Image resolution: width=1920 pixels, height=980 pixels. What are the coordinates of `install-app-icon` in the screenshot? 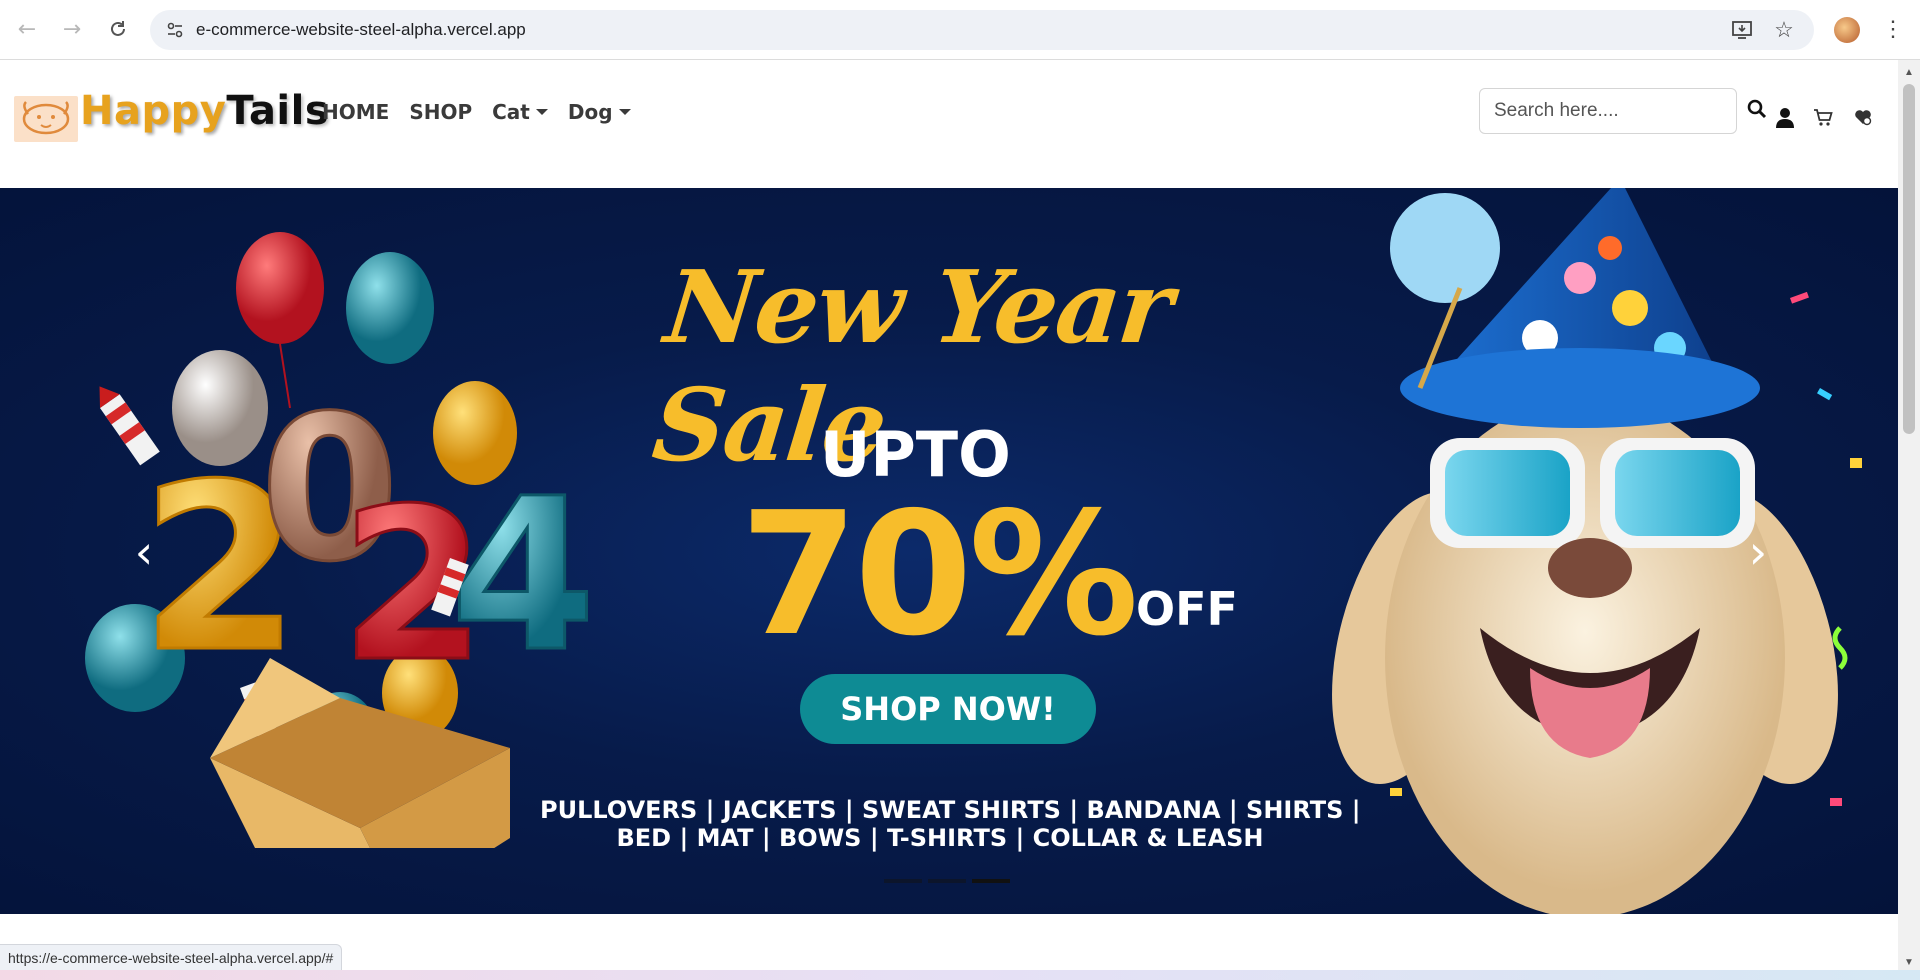 It's located at (1742, 30).